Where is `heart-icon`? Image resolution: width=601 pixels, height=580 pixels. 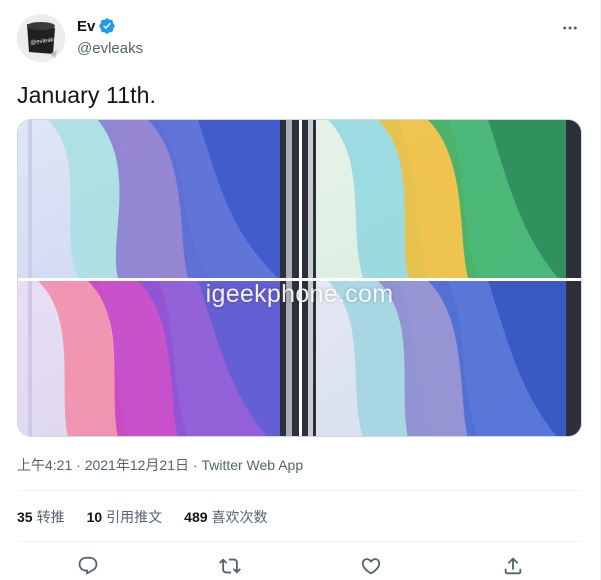 heart-icon is located at coordinates (371, 566).